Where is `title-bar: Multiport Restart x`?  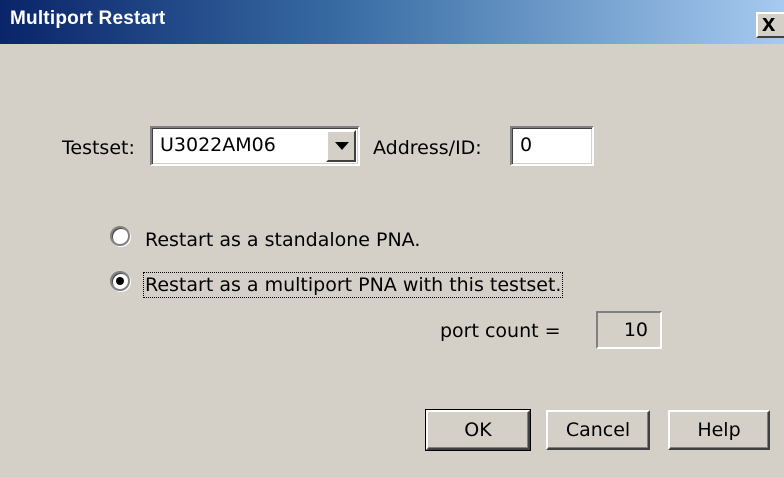
title-bar: Multiport Restart x is located at coordinates (392, 22).